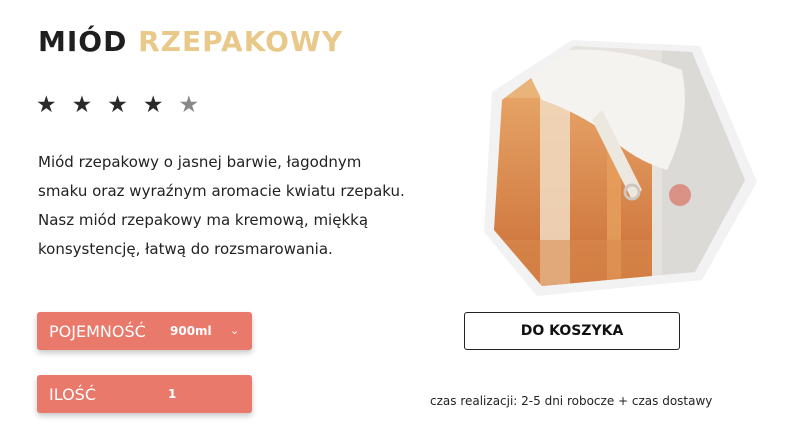 The height and width of the screenshot is (432, 800). What do you see at coordinates (572, 331) in the screenshot?
I see `add-to-cart-button: DO KOSZYKA` at bounding box center [572, 331].